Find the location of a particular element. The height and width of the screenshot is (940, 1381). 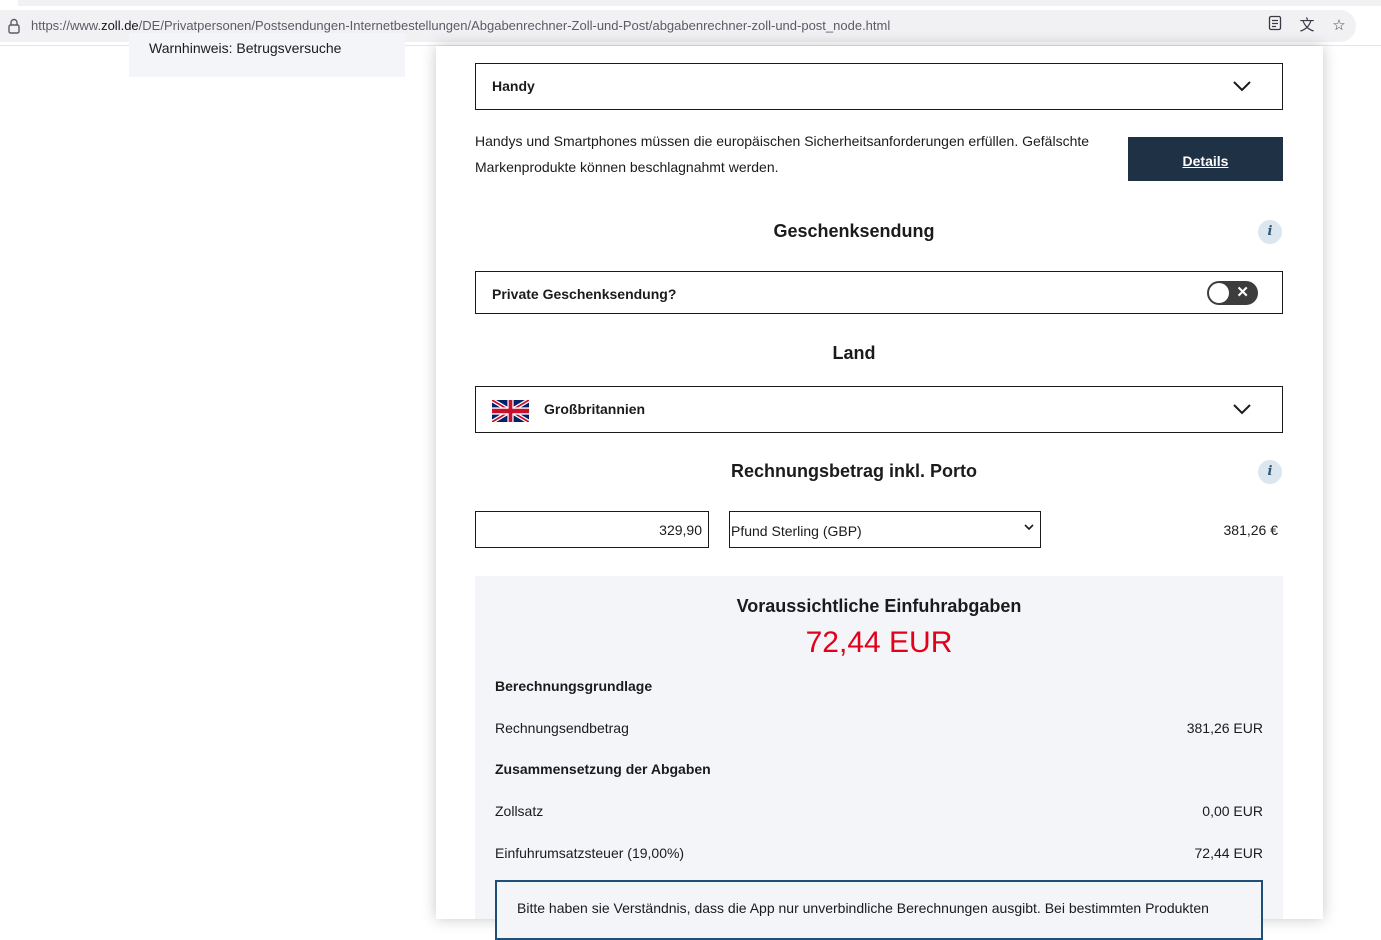

result-title: Voraussichtliche Einfuhrabgaben is located at coordinates (879, 606).